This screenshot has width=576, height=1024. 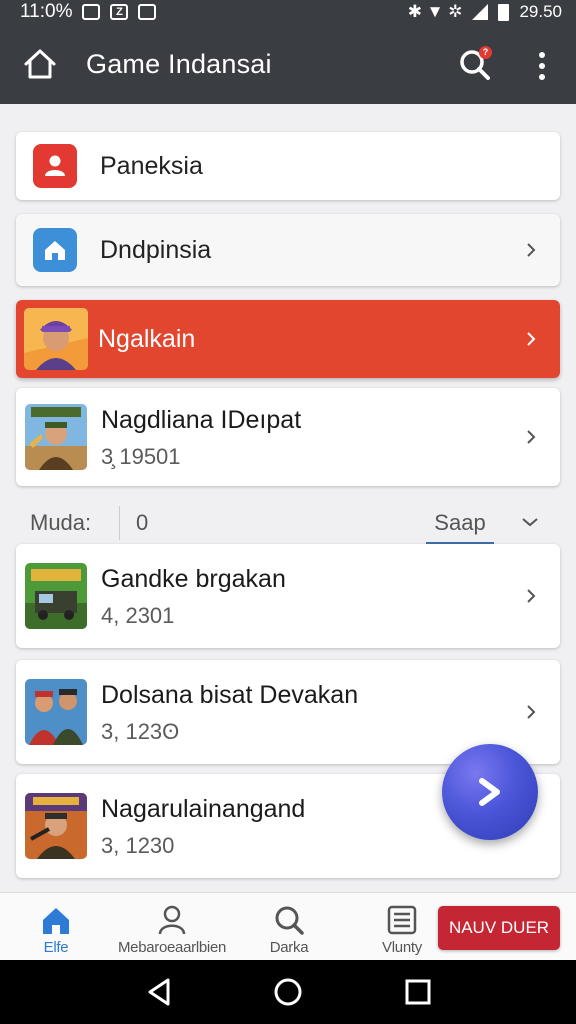 What do you see at coordinates (402, 947) in the screenshot?
I see `nav-label: Vlunty` at bounding box center [402, 947].